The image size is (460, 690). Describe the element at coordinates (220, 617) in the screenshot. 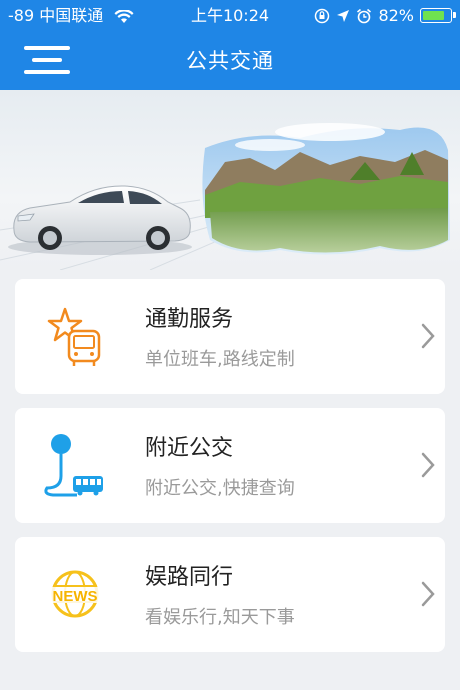

I see `card-subtitle: 看娱乐行,知天下事` at that location.